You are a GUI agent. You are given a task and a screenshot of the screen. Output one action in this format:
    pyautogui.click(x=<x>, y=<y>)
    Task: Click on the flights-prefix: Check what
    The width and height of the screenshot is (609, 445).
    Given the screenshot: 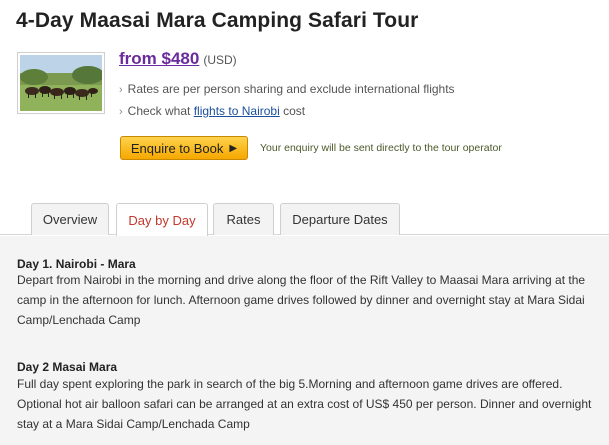 What is the action you would take?
    pyautogui.click(x=160, y=111)
    